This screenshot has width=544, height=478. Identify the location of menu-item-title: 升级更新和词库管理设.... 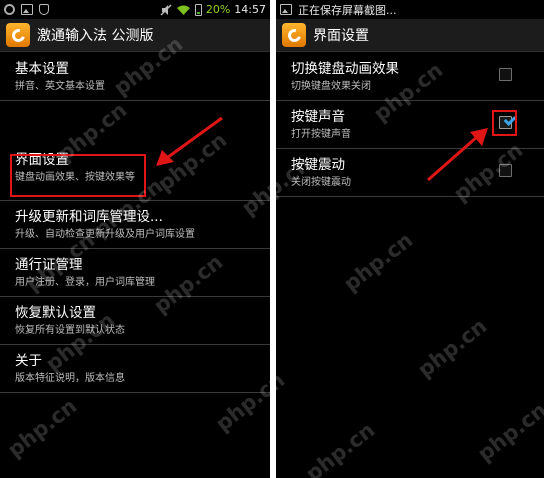
(89, 217).